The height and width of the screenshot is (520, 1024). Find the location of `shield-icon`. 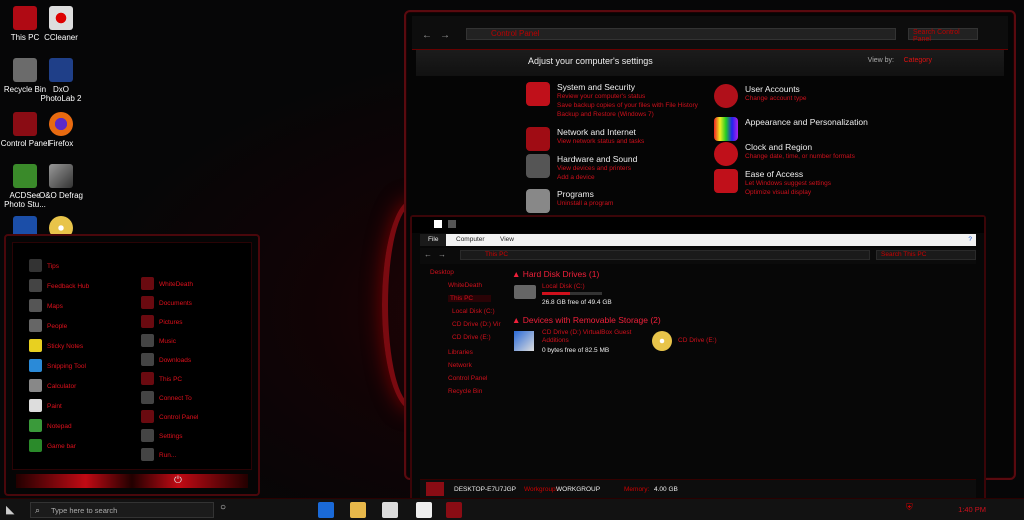

shield-icon is located at coordinates (538, 94).